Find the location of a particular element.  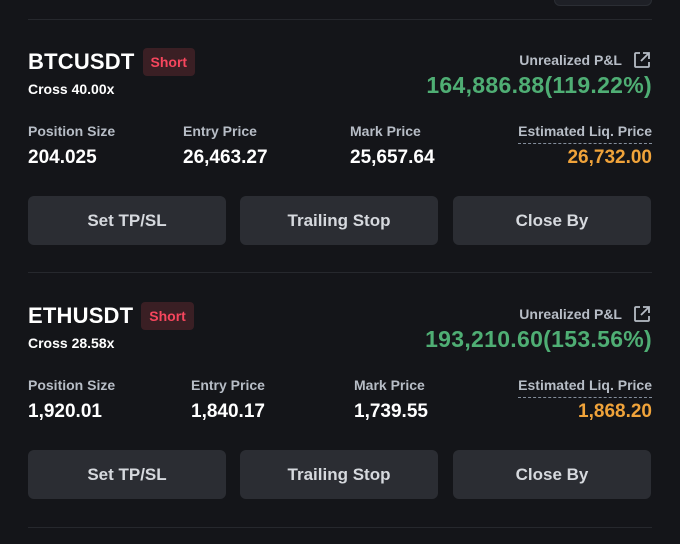

entry-price: Entry Price 1,840.17 is located at coordinates (228, 400).